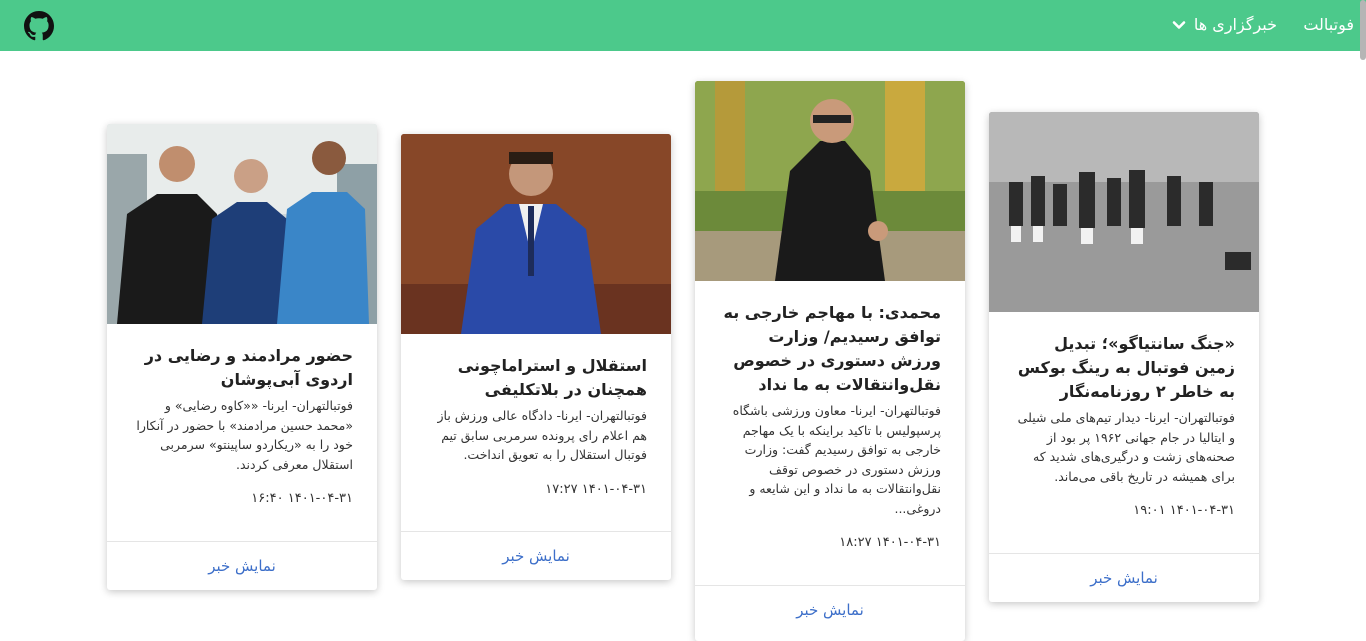 The image size is (1366, 641). Describe the element at coordinates (302, 498) in the screenshot. I see `card-date: ۱۴۰۱-۰۴-۳۱ ۱۶:۴۰` at that location.